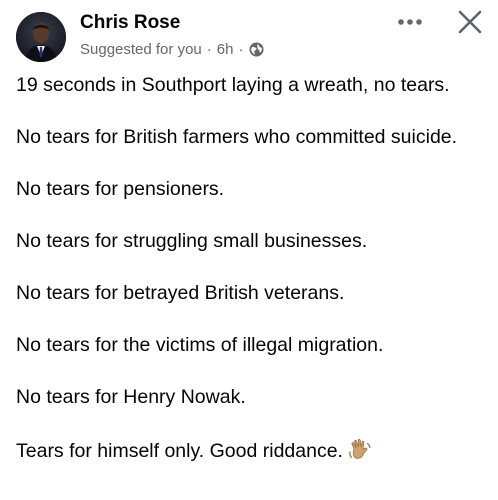 The height and width of the screenshot is (500, 498). What do you see at coordinates (131, 397) in the screenshot?
I see `post-paragraph: No tears for Henry Nowak.` at bounding box center [131, 397].